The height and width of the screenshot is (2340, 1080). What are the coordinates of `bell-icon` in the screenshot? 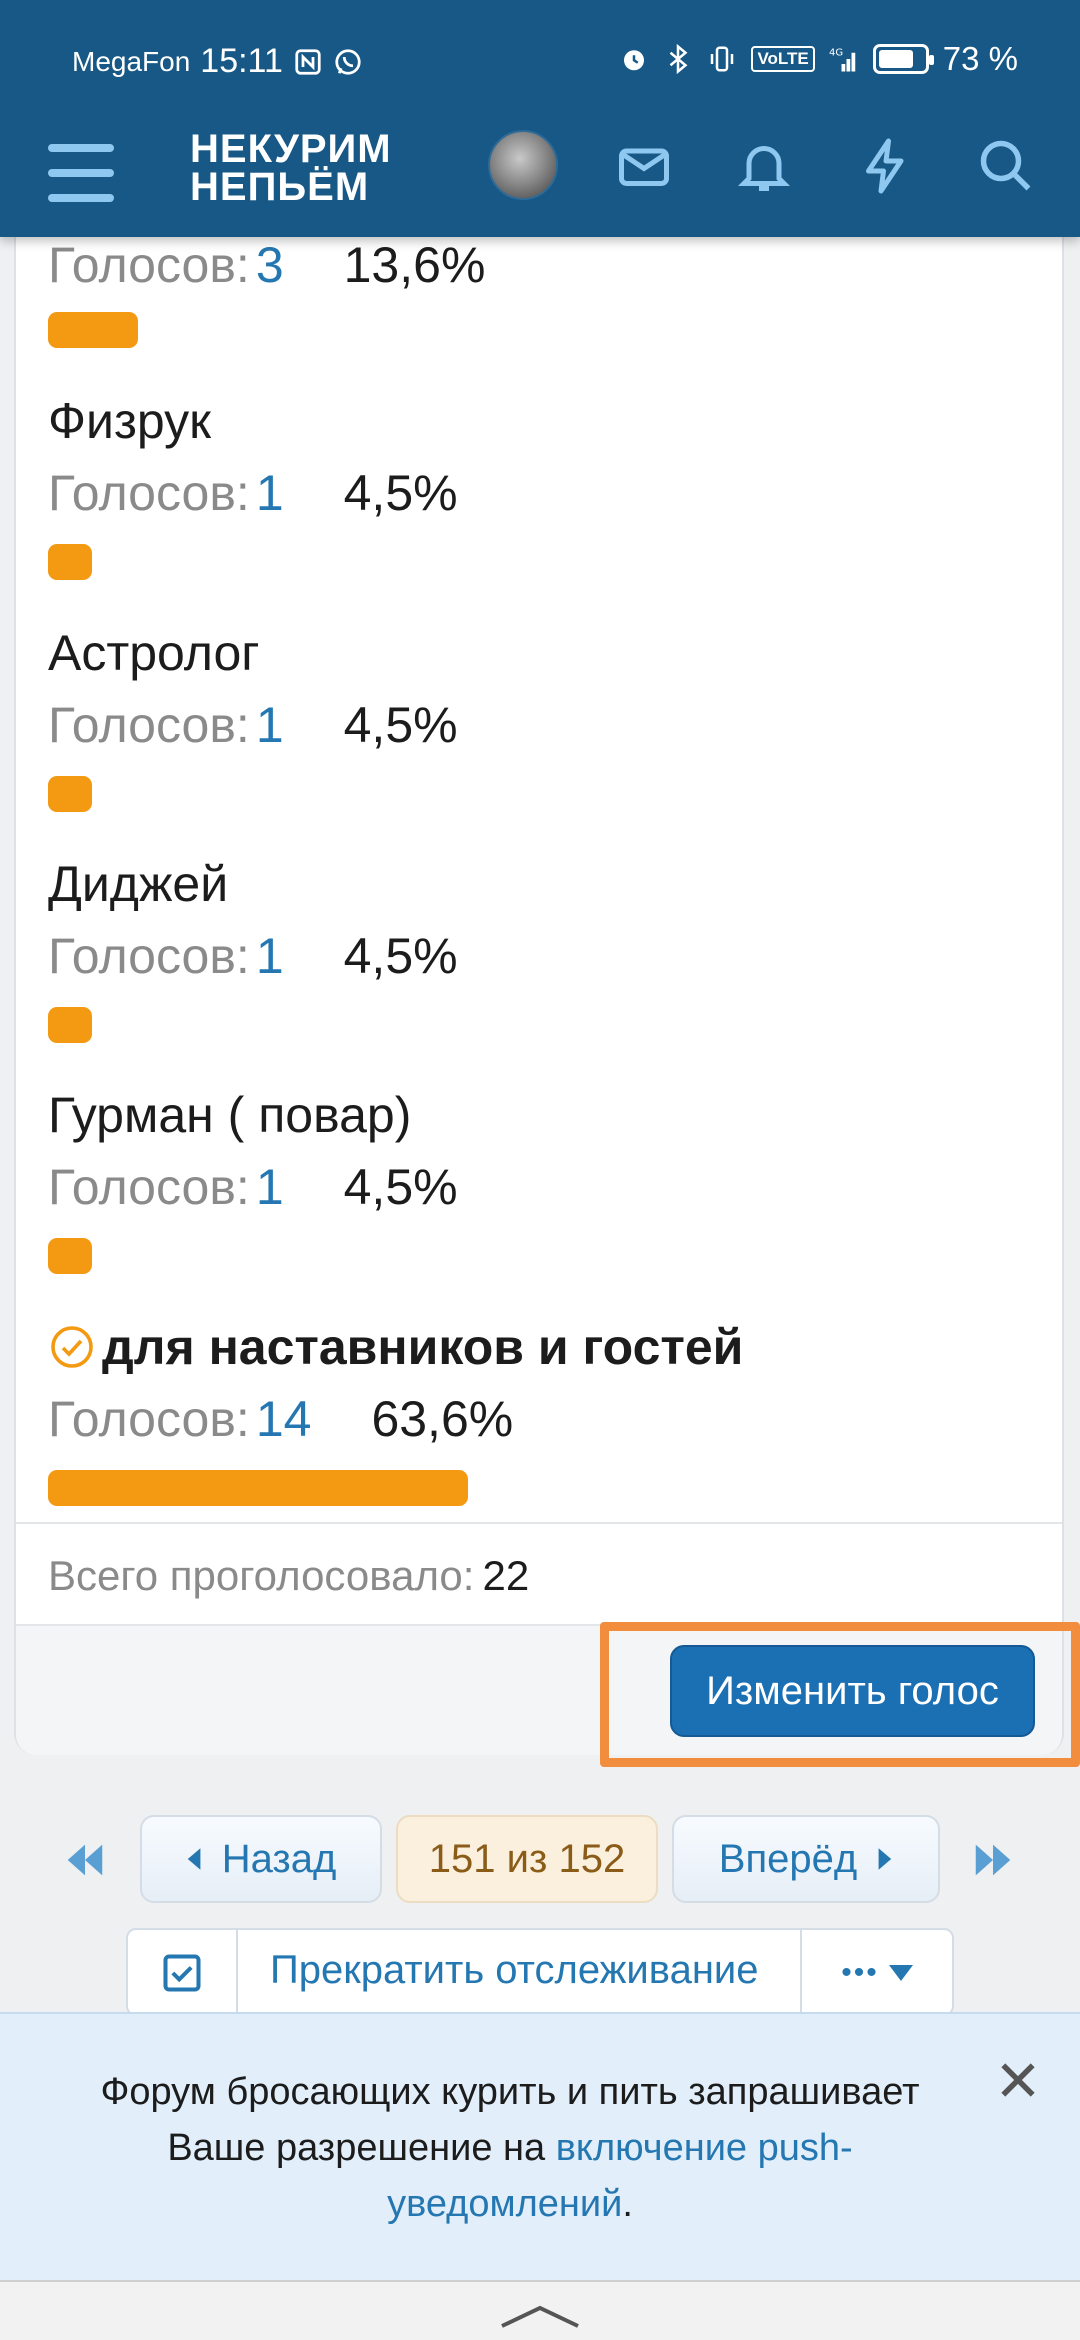 It's located at (764, 166).